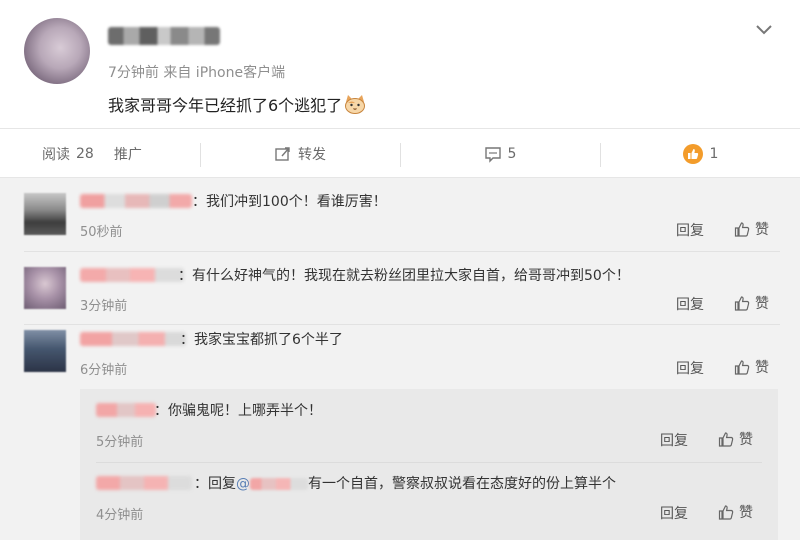  Describe the element at coordinates (512, 154) in the screenshot. I see `comment-count: 5` at that location.